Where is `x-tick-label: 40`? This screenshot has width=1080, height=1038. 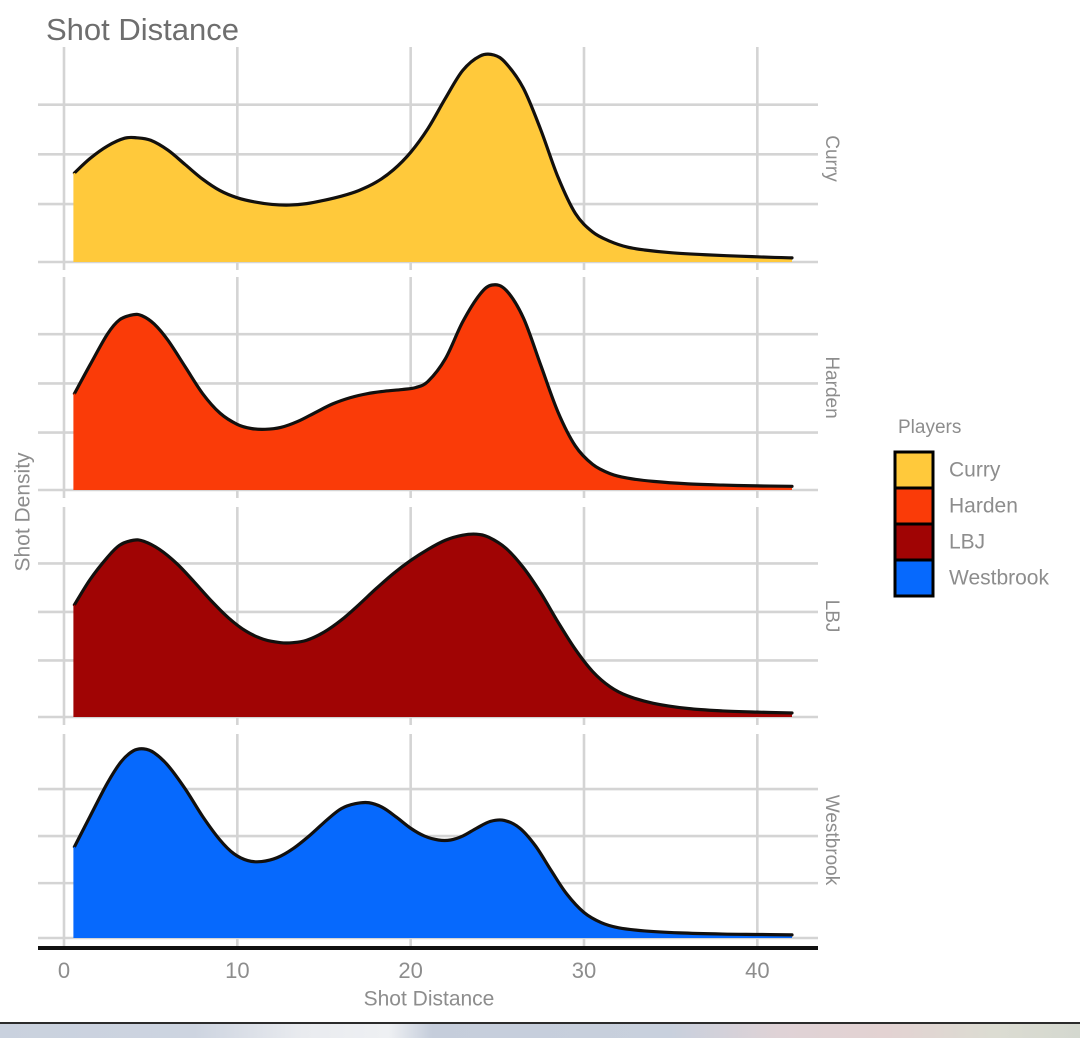 x-tick-label: 40 is located at coordinates (757, 970).